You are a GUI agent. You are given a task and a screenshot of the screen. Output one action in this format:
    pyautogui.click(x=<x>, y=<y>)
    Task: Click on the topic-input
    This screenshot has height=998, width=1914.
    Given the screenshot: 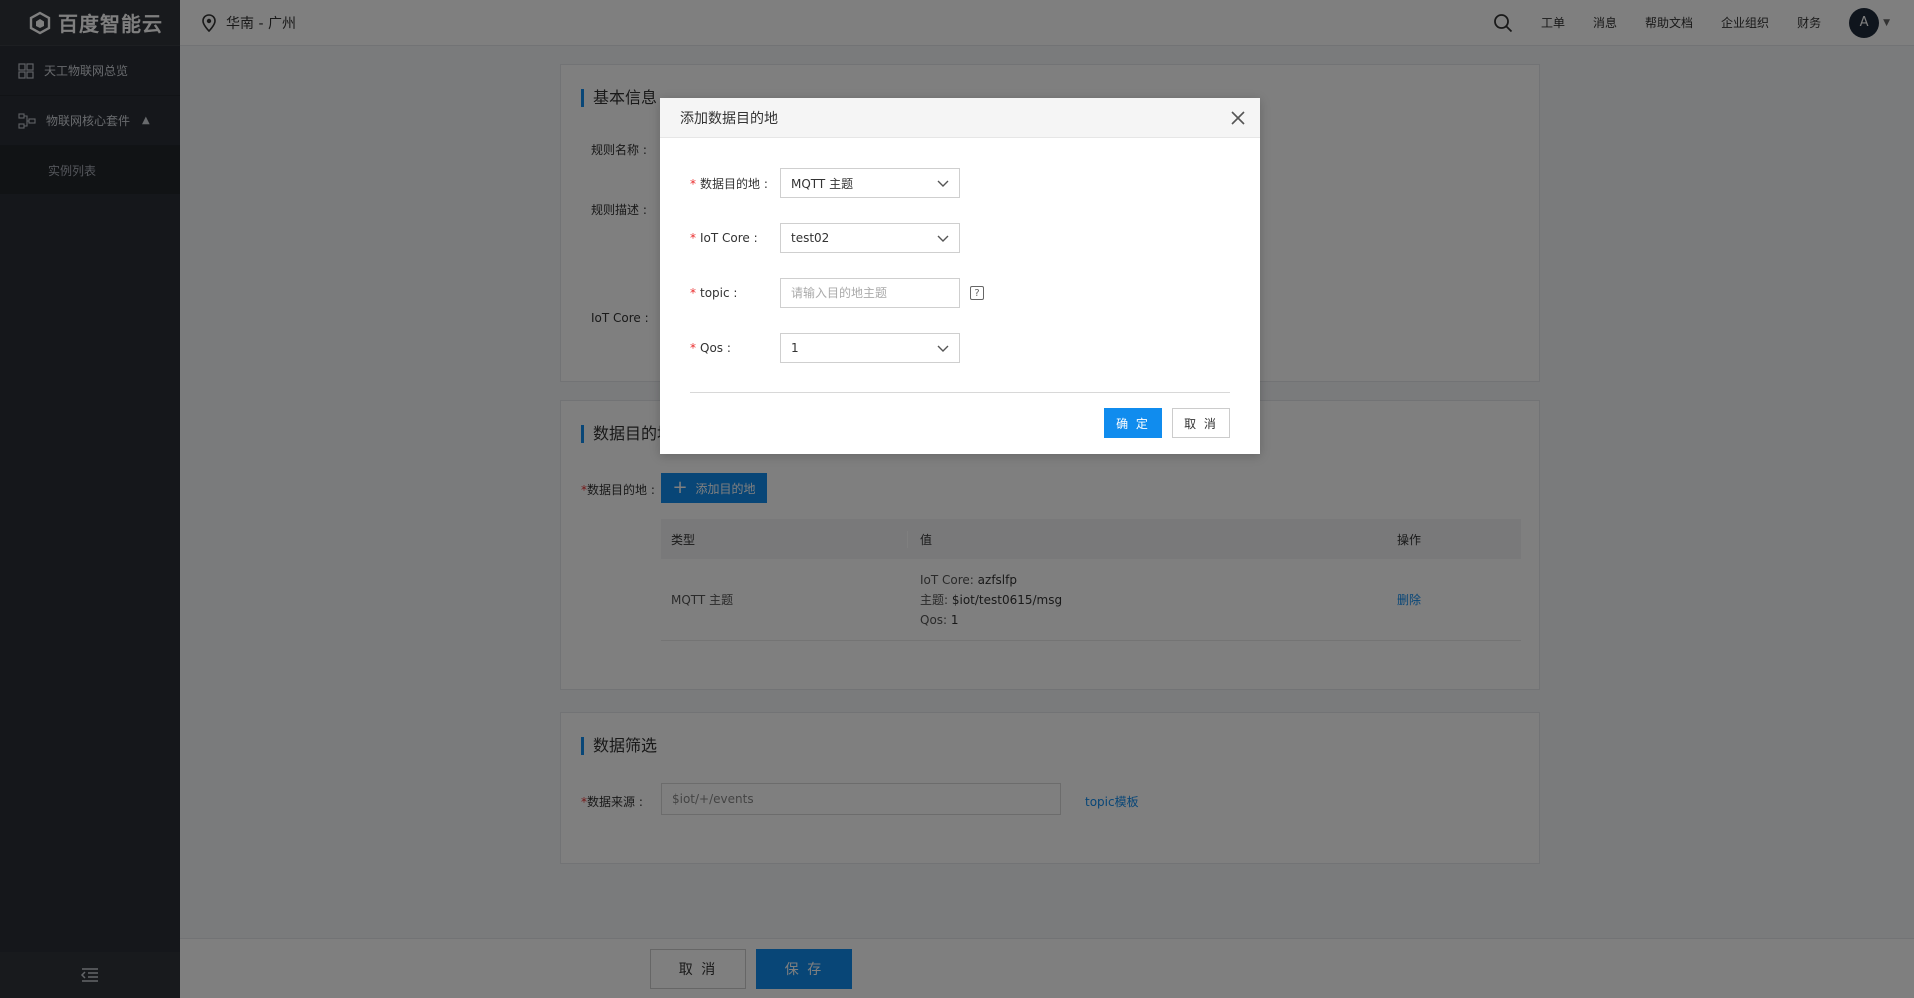 What is the action you would take?
    pyautogui.click(x=870, y=293)
    